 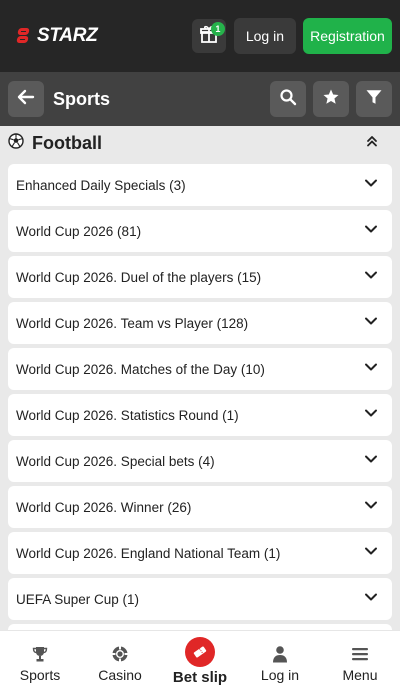 I want to click on section-header: Football, so click(x=200, y=143).